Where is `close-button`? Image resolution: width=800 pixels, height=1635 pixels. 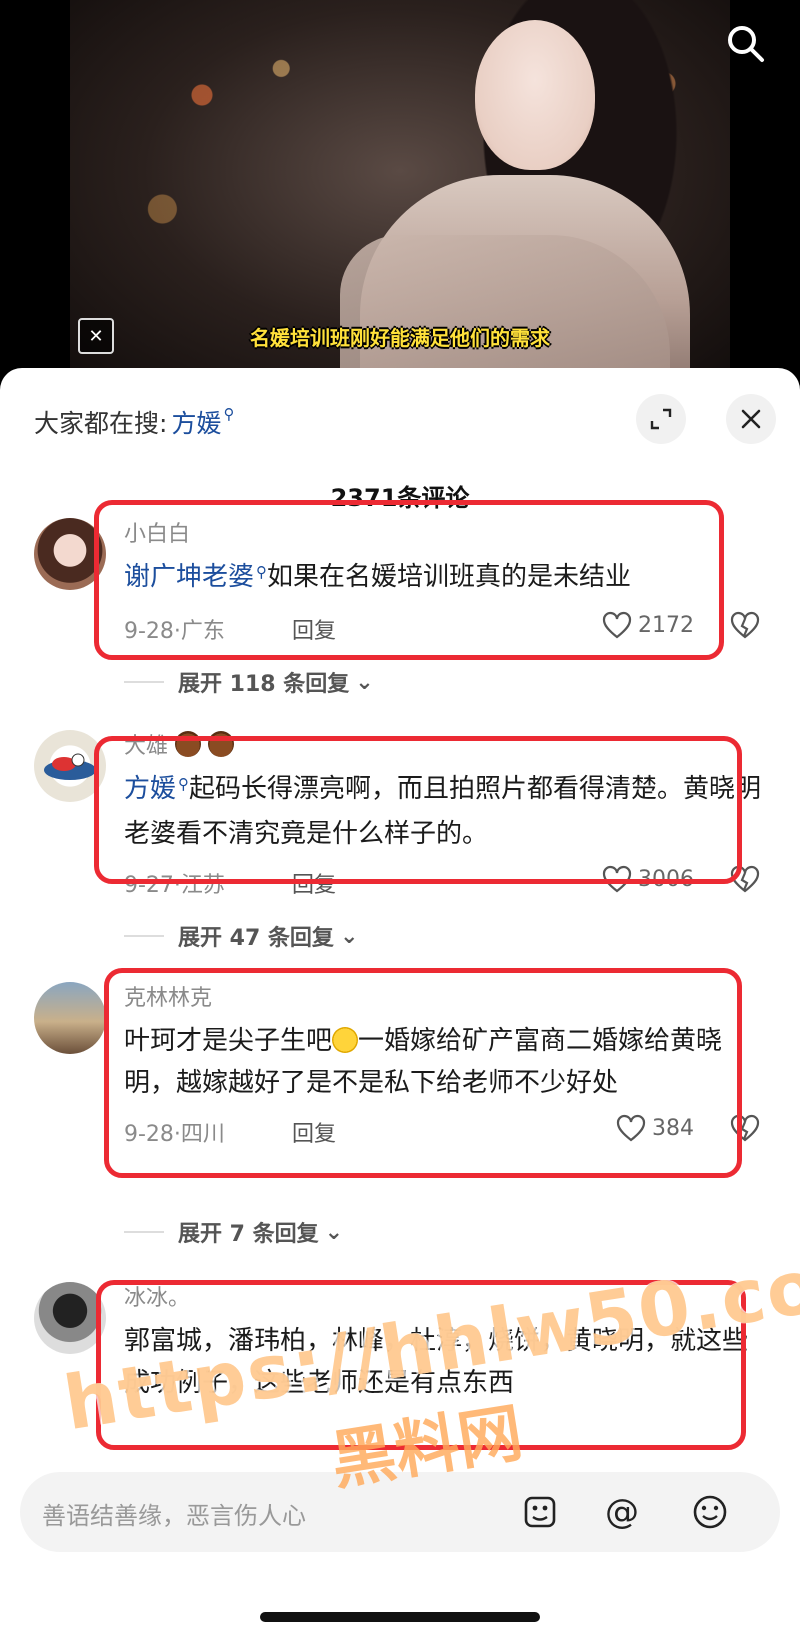 close-button is located at coordinates (751, 419).